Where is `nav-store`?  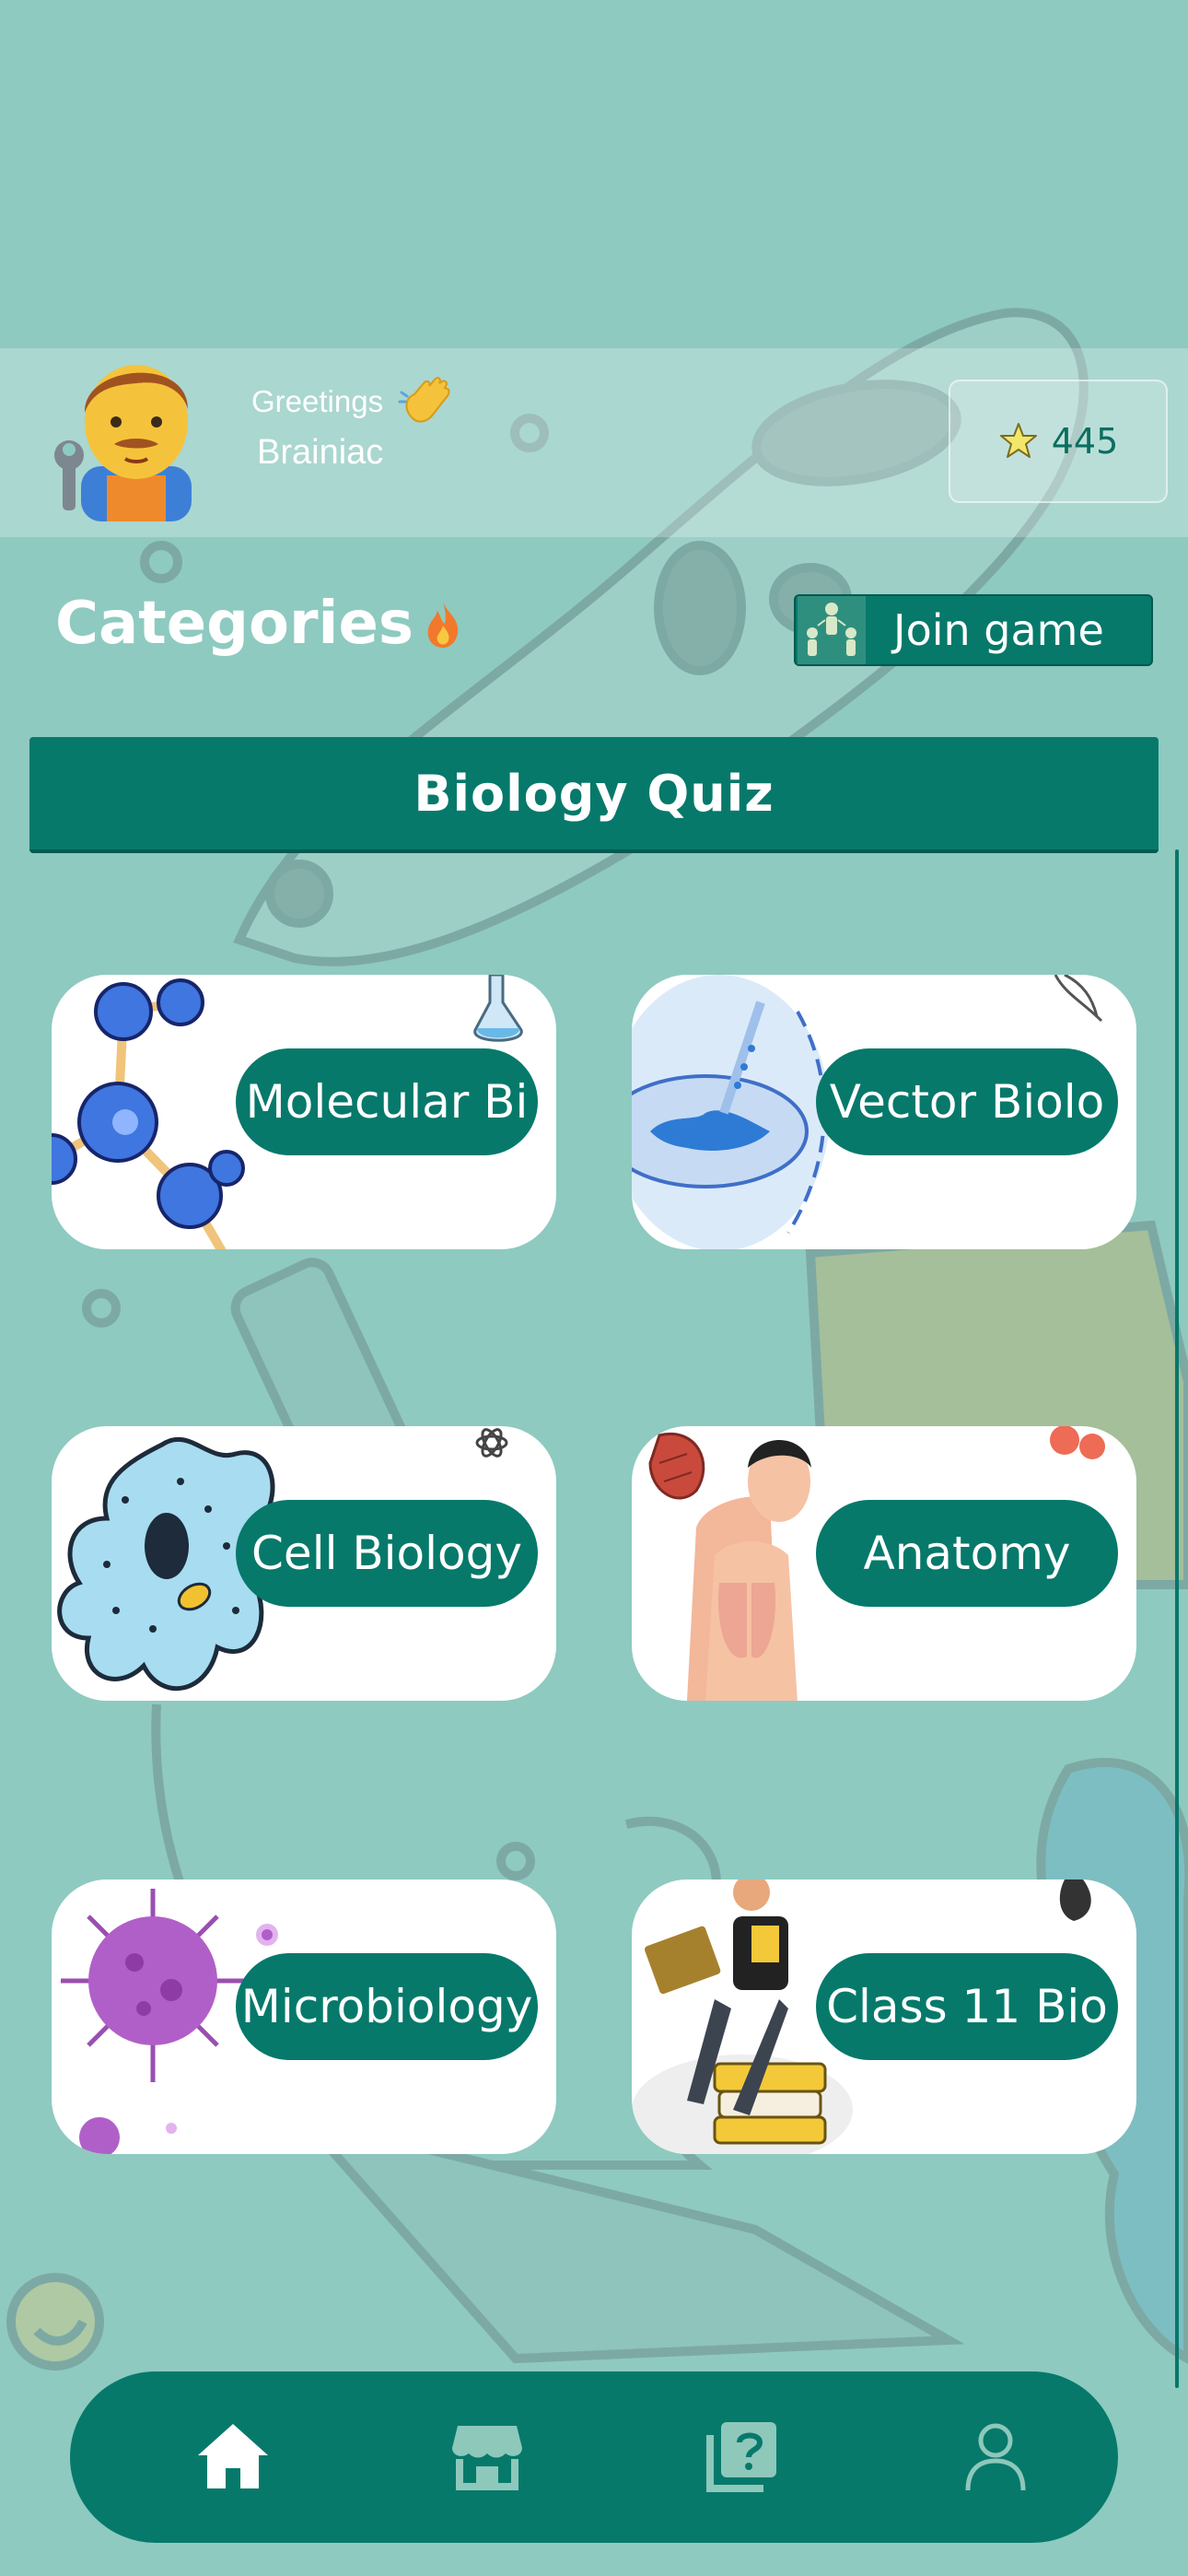 nav-store is located at coordinates (487, 2455).